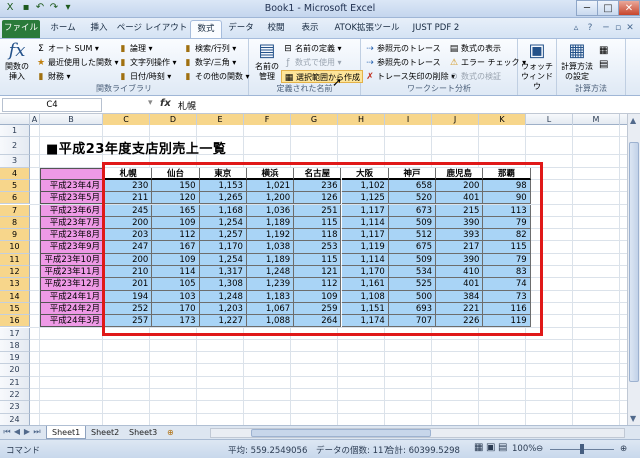 The image size is (640, 458). What do you see at coordinates (71, 272) in the screenshot?
I see `row-label: 平成23年11月` at bounding box center [71, 272].